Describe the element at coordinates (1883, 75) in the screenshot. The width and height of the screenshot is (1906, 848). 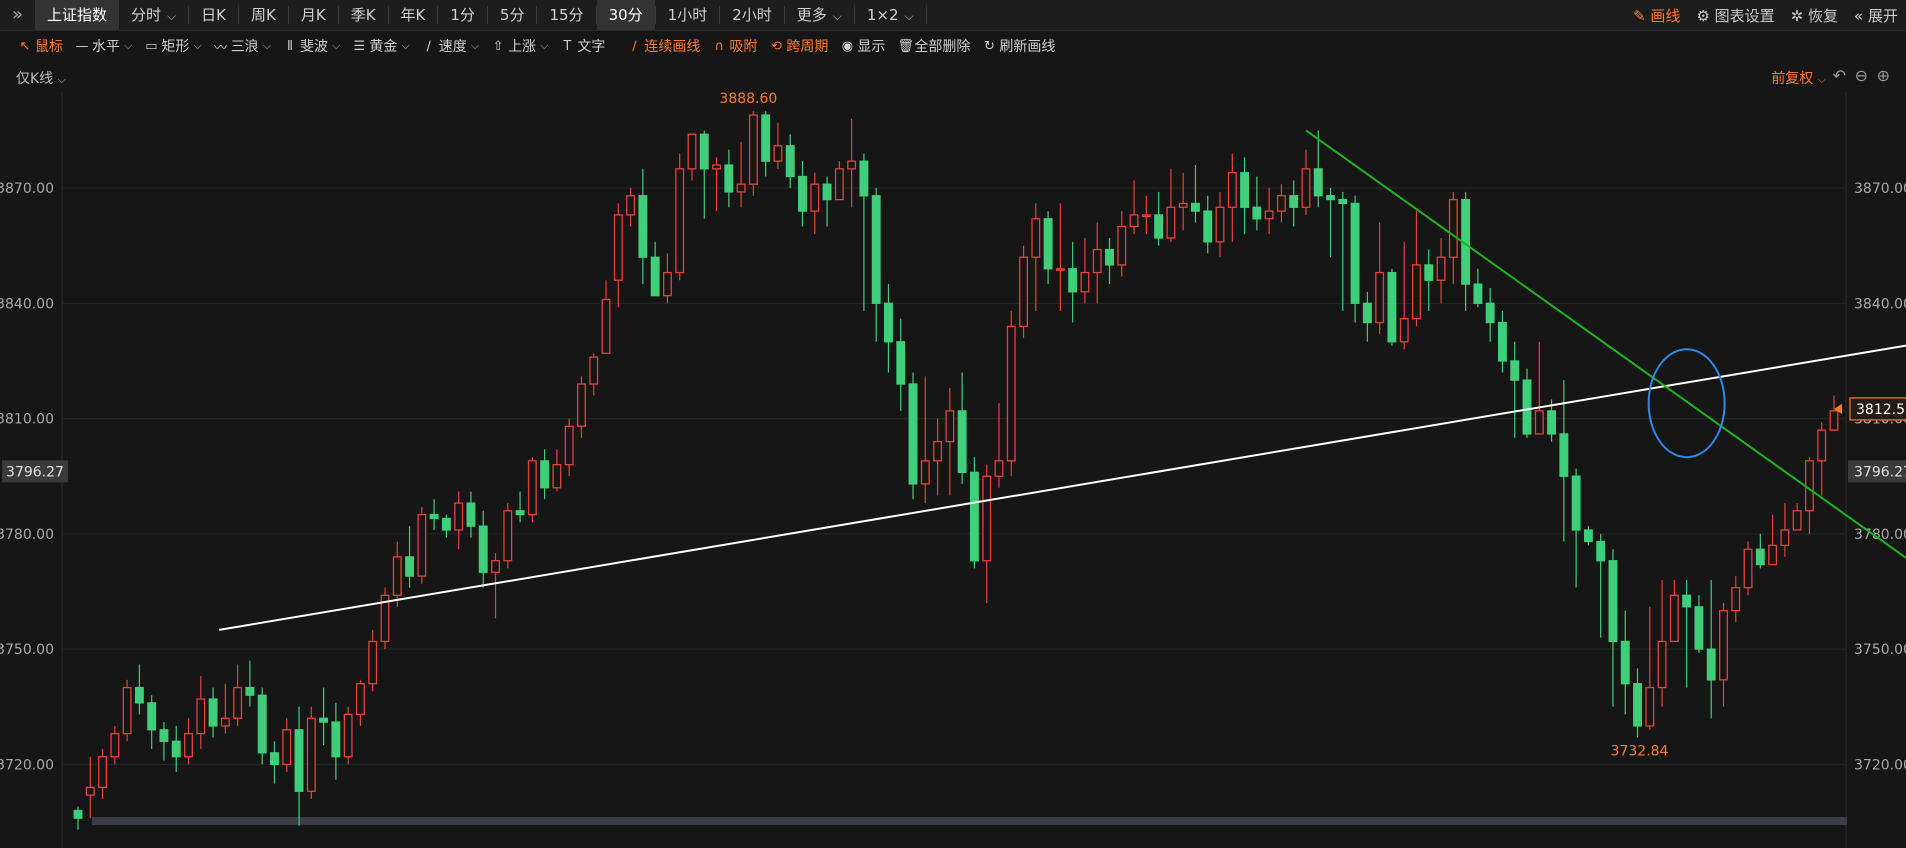
I see `zoom-in-icon: ⊕` at that location.